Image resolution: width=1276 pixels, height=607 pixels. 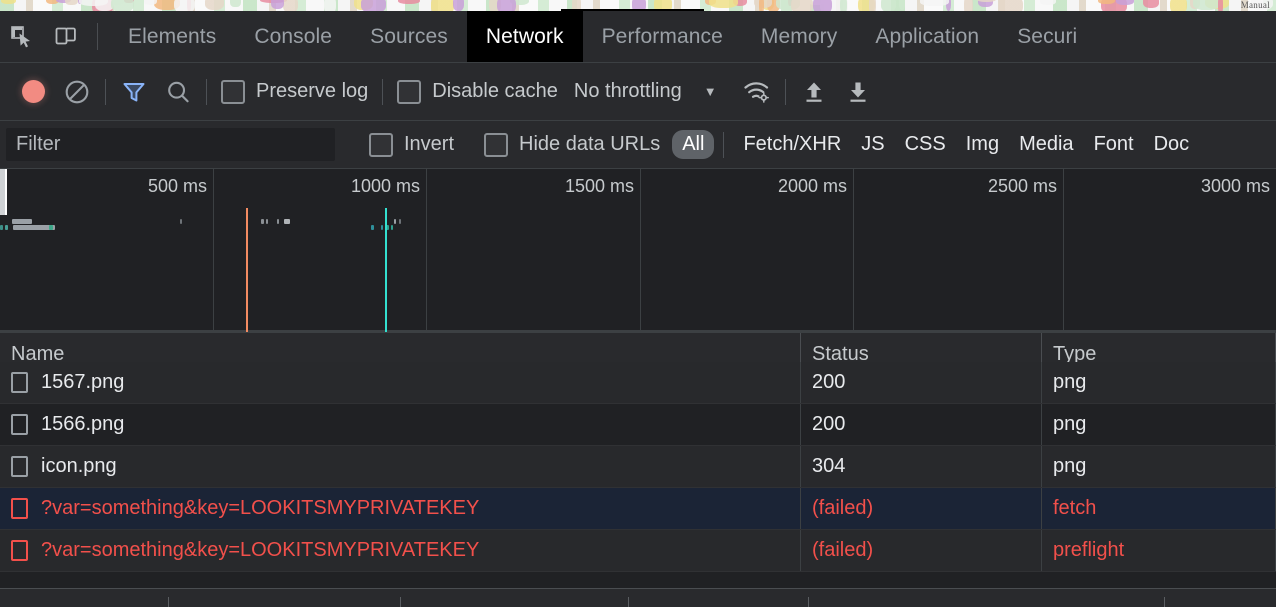 What do you see at coordinates (799, 36) in the screenshot?
I see `tab-memory: Memory` at bounding box center [799, 36].